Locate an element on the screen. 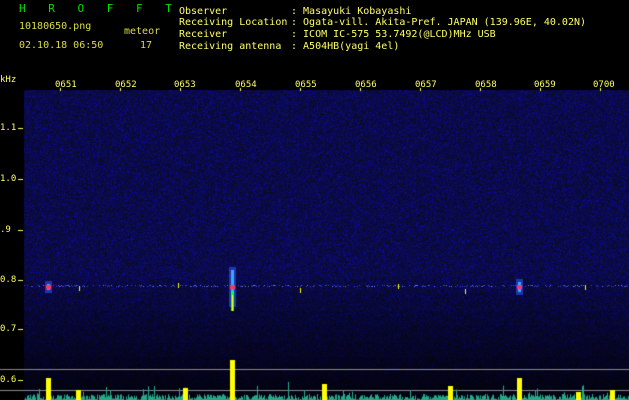  meteor-count: 17 is located at coordinates (146, 45).